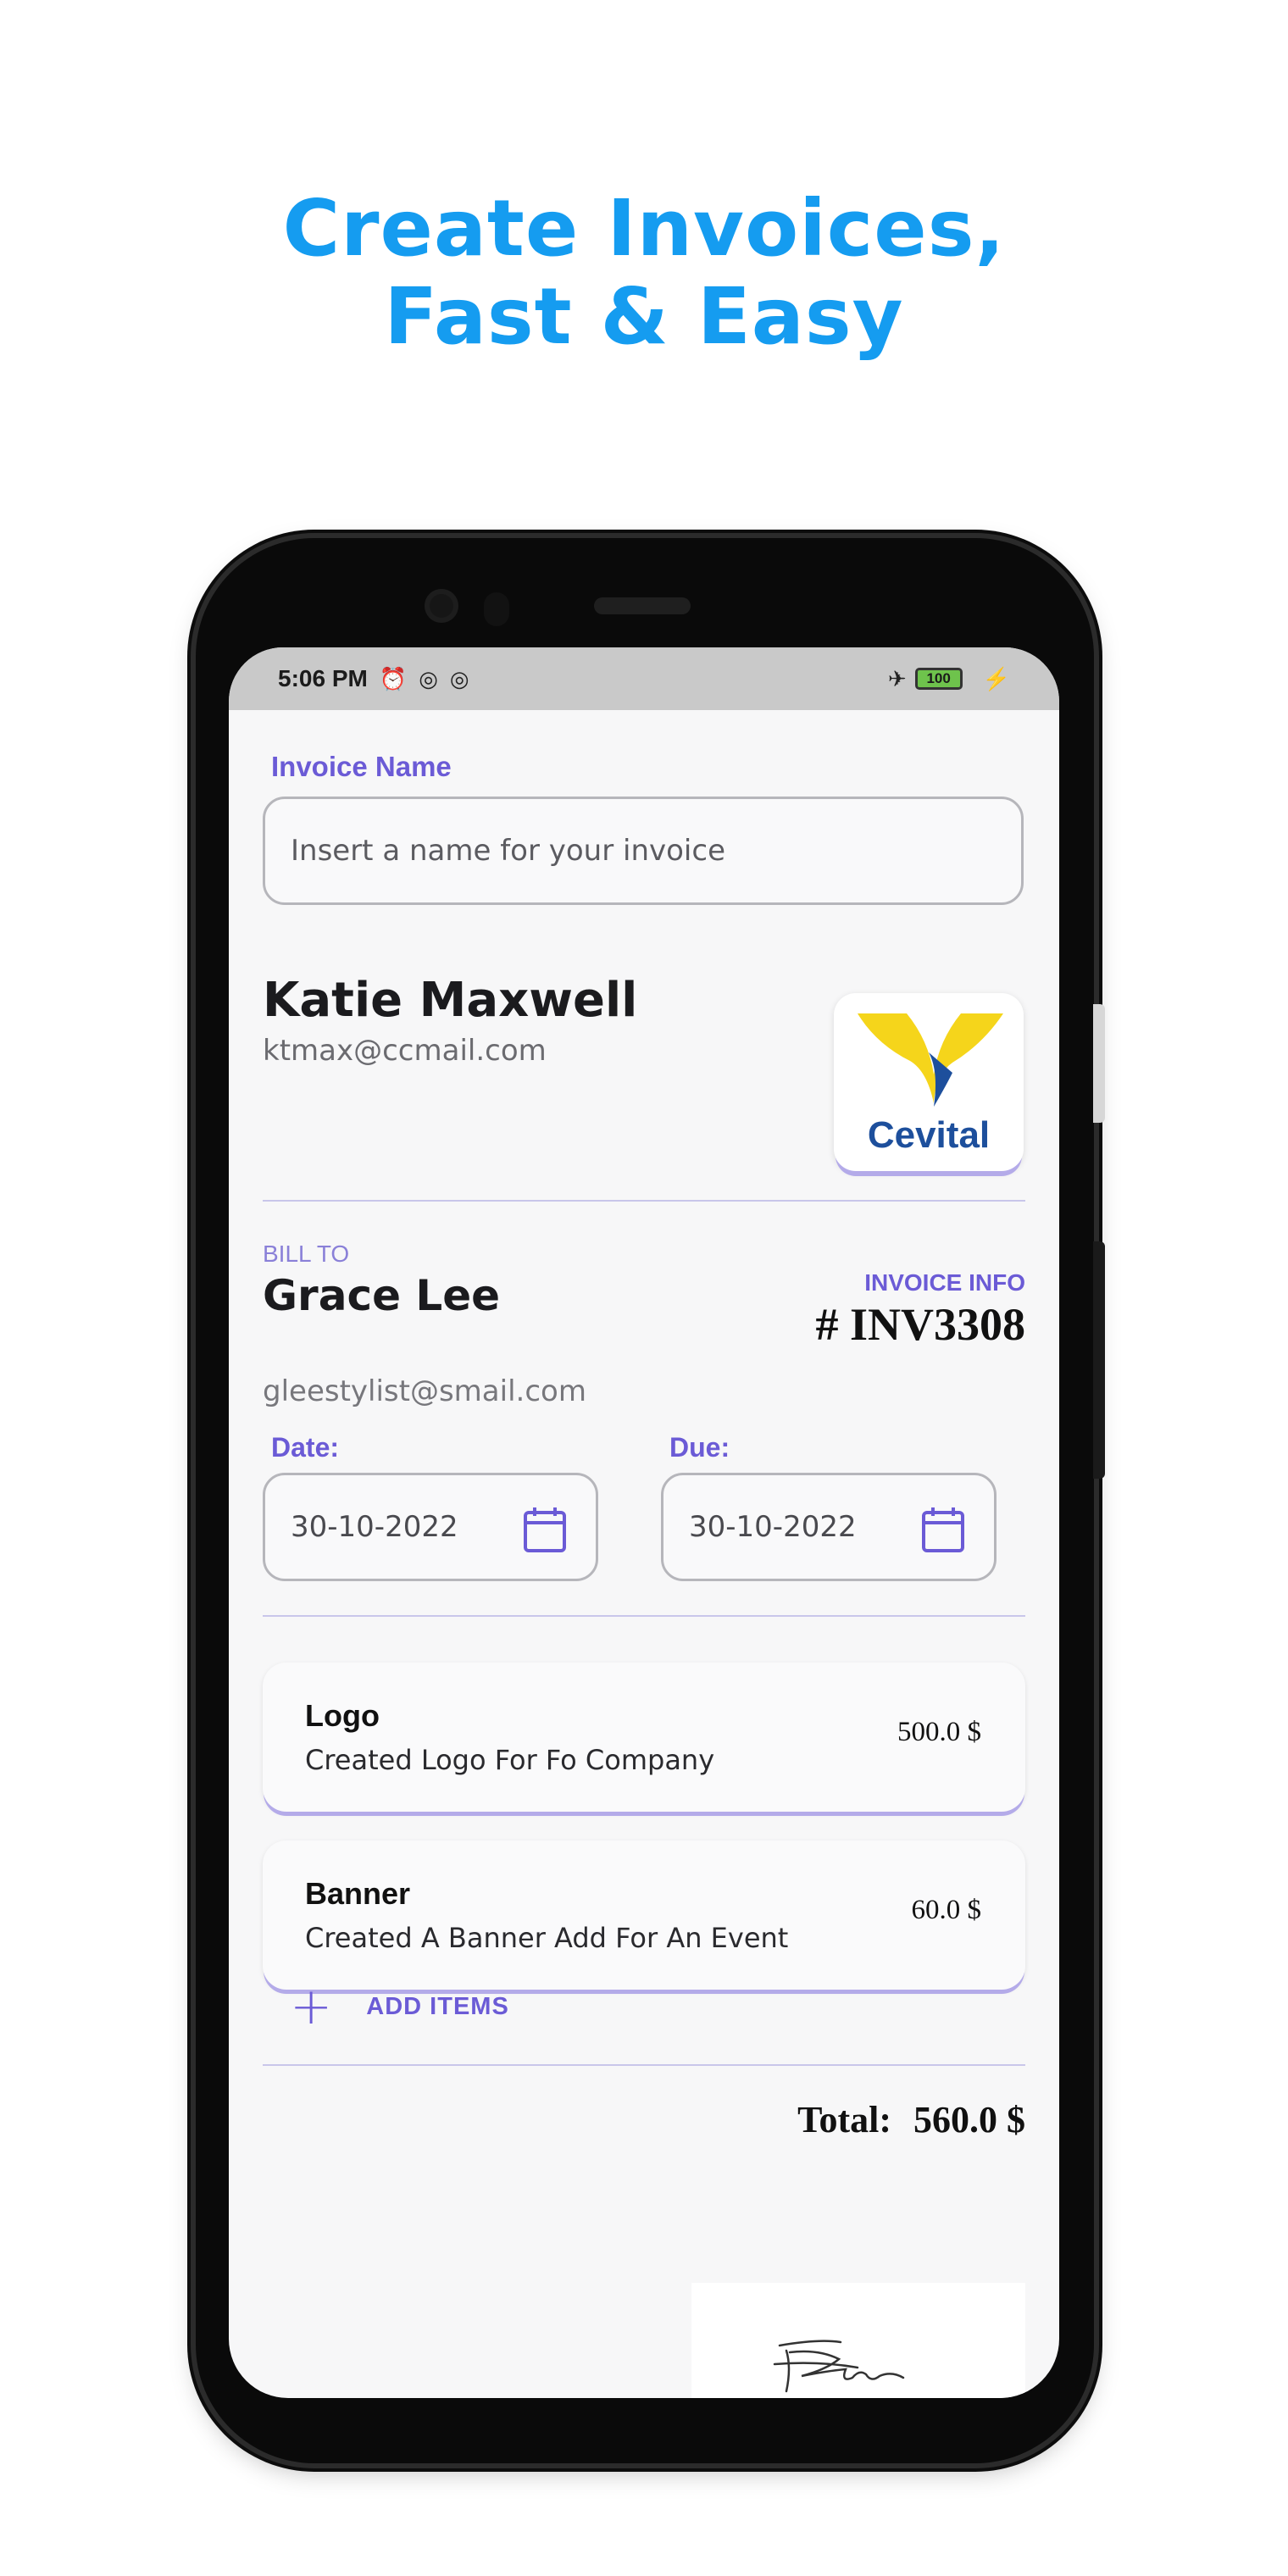 The height and width of the screenshot is (2576, 1288). Describe the element at coordinates (644, 316) in the screenshot. I see `headline-line-2: Fast & Easy` at that location.